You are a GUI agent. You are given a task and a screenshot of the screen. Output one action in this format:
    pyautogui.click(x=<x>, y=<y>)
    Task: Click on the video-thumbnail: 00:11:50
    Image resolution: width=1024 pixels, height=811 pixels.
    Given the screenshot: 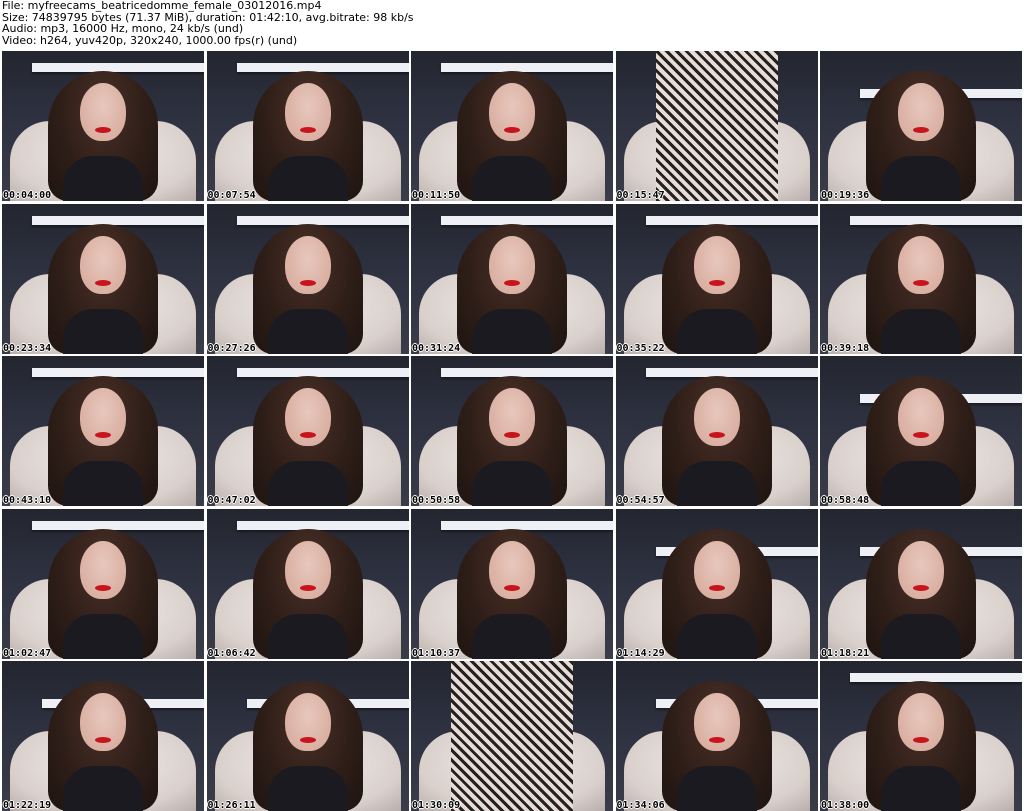 What is the action you would take?
    pyautogui.click(x=512, y=126)
    